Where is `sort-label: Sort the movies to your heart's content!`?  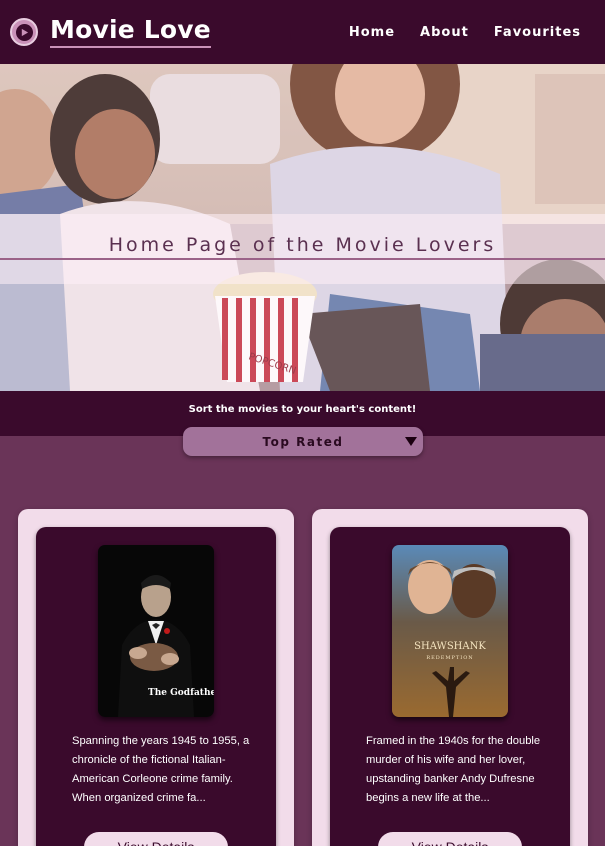
sort-label: Sort the movies to your heart's content! is located at coordinates (302, 409).